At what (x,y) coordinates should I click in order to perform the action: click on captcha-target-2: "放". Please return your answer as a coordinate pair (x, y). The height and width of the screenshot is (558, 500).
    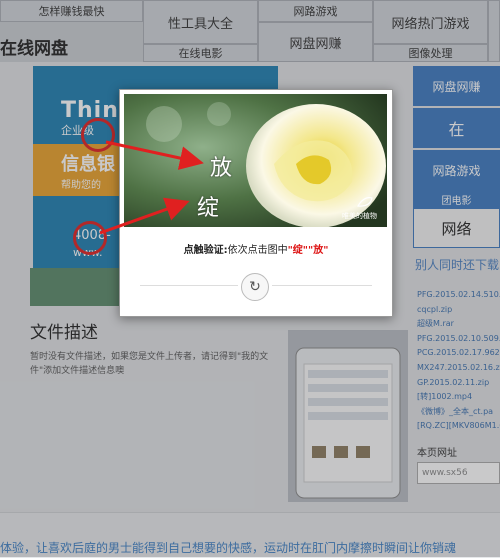
    Looking at the image, I should click on (318, 250).